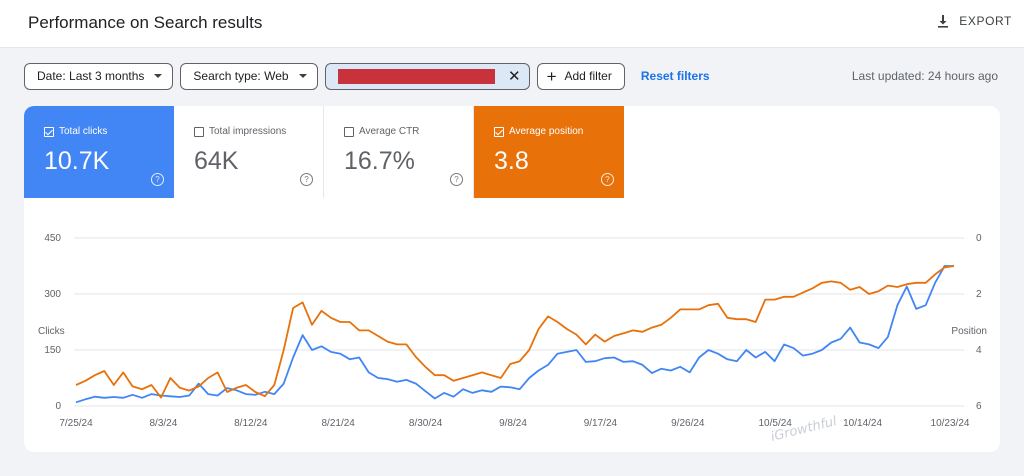 This screenshot has width=1024, height=476. Describe the element at coordinates (601, 423) in the screenshot. I see `x-tick-label: 9/17/24` at that location.